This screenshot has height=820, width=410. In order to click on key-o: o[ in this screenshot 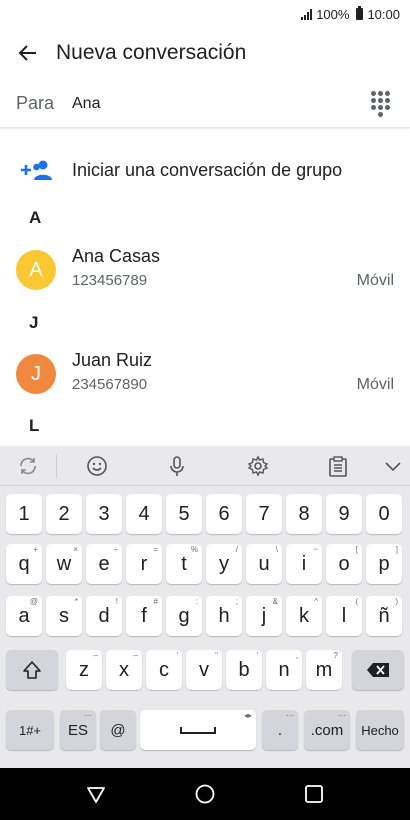, I will do `click(344, 564)`.